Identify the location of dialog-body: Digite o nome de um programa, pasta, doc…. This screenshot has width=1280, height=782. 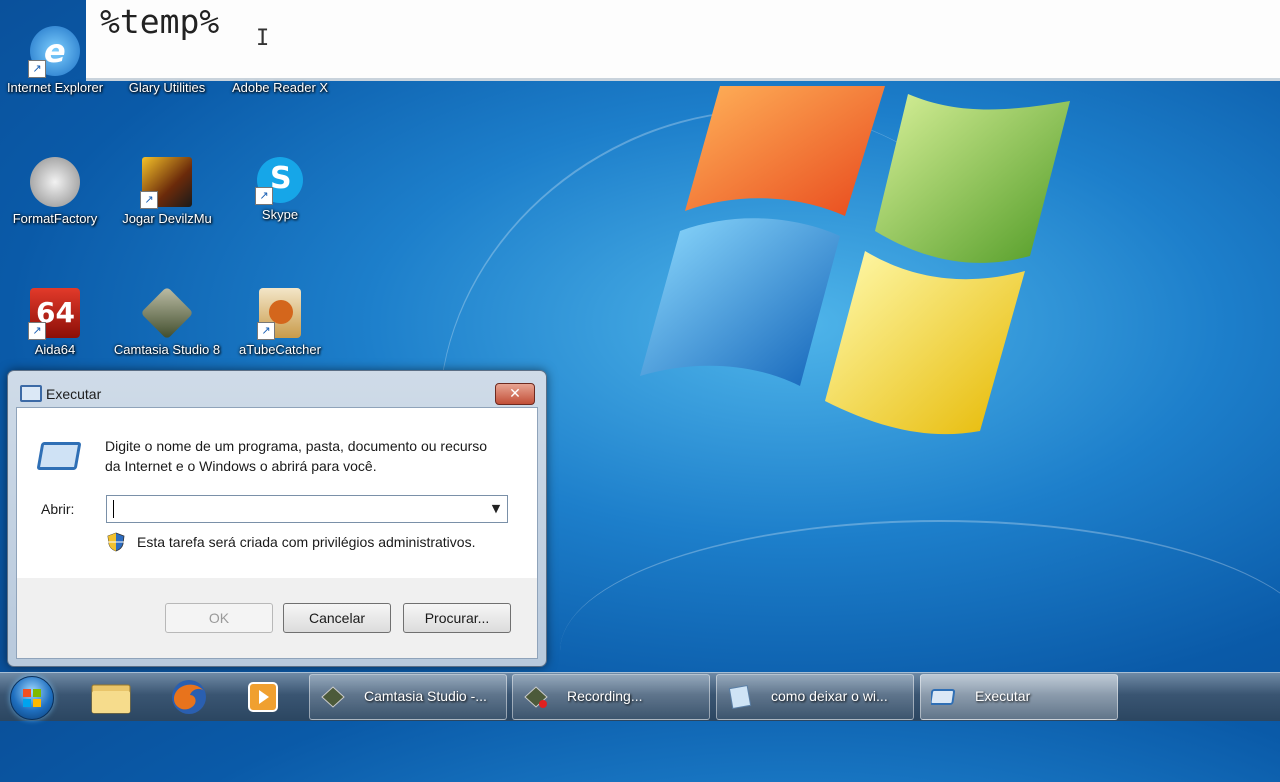
(277, 533).